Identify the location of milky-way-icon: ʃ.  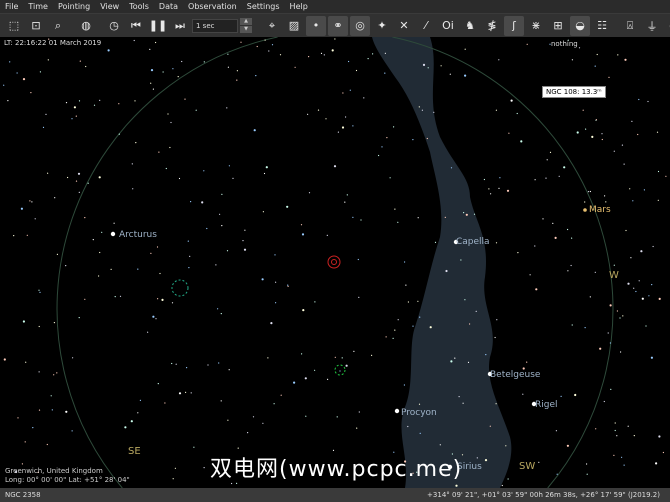
(514, 25).